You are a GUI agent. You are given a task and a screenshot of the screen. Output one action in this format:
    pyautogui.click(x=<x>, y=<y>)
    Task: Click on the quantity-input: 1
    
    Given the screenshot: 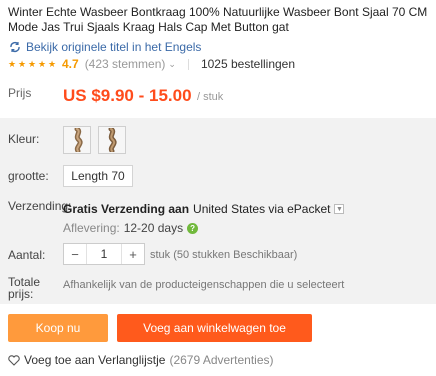 What is the action you would take?
    pyautogui.click(x=104, y=254)
    